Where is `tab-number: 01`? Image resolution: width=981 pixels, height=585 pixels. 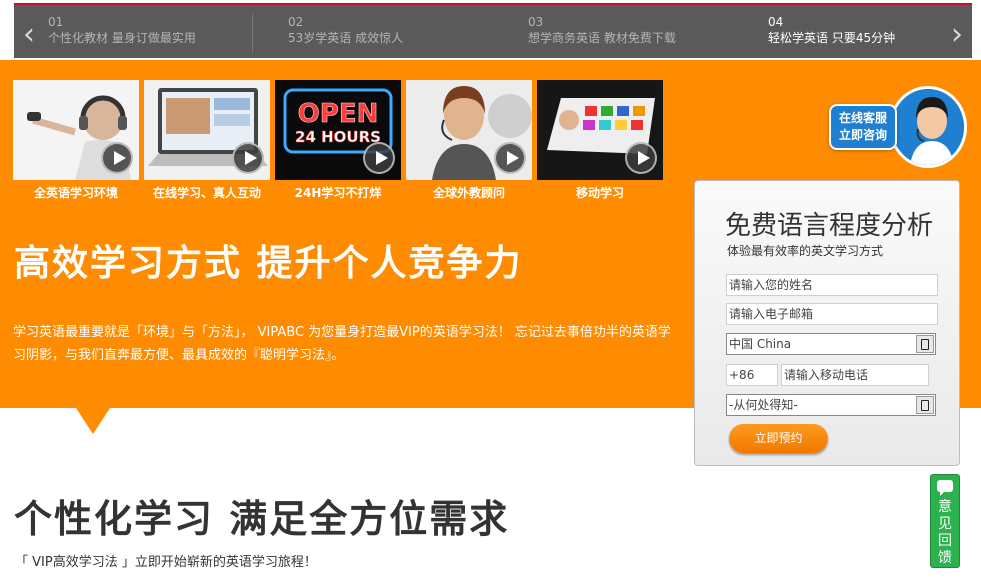 tab-number: 01 is located at coordinates (56, 22).